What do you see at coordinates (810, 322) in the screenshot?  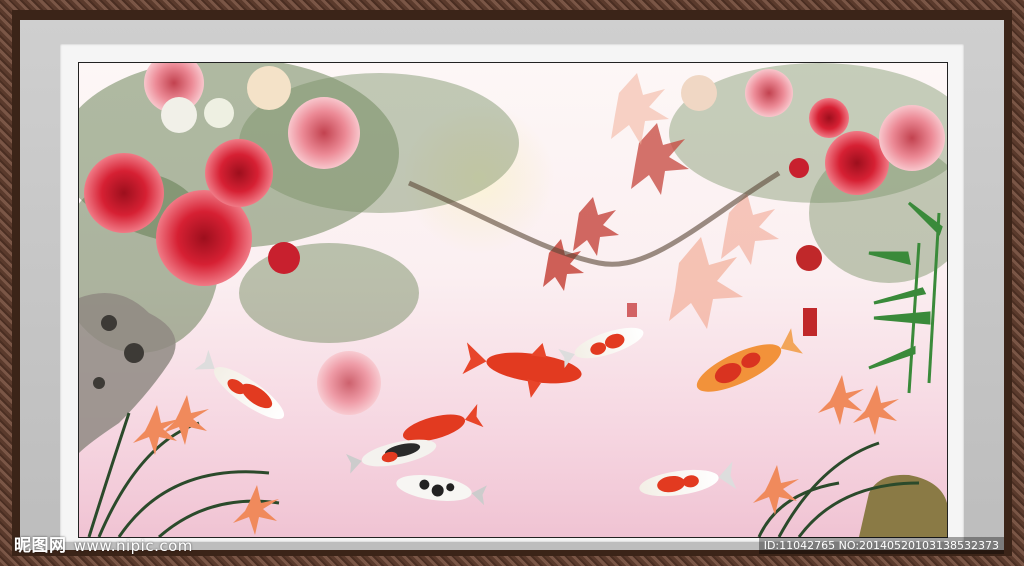 I see `red-seal-rect` at bounding box center [810, 322].